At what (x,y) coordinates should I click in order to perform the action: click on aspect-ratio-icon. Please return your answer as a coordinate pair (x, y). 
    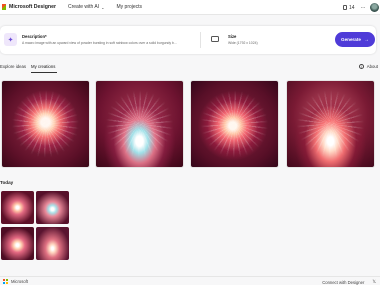
    Looking at the image, I should click on (215, 39).